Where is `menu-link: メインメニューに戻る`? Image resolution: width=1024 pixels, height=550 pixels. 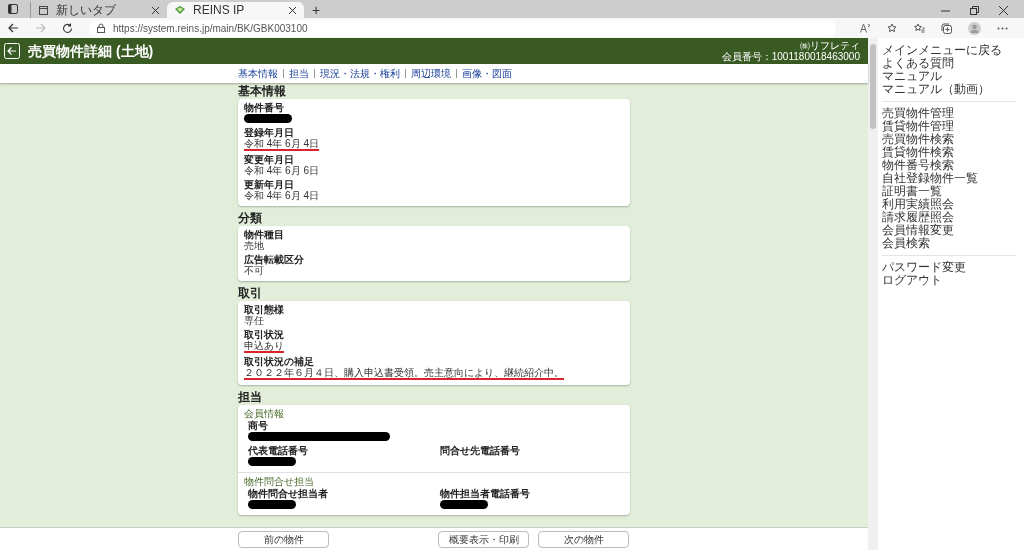
menu-link: メインメニューに戻る is located at coordinates (949, 50).